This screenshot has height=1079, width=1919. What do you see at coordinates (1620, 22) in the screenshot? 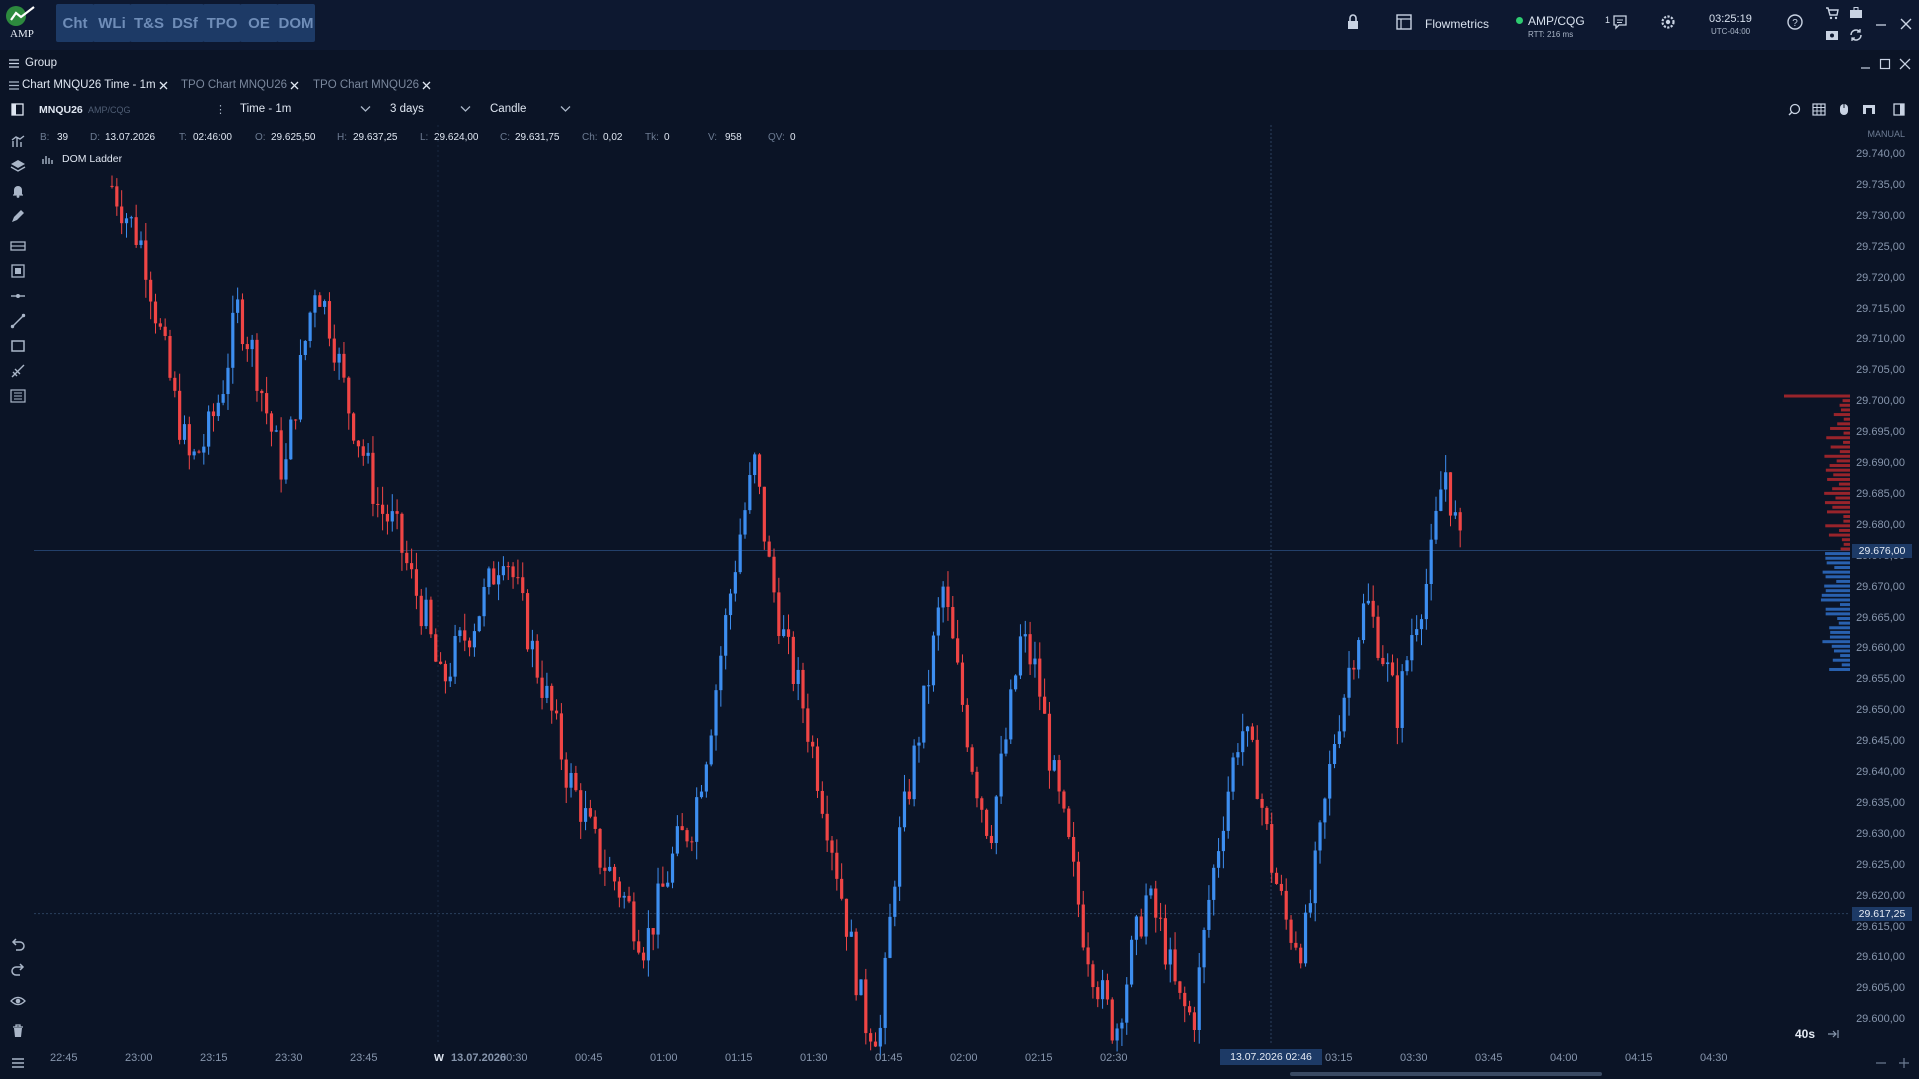
I see `notifications-icon` at bounding box center [1620, 22].